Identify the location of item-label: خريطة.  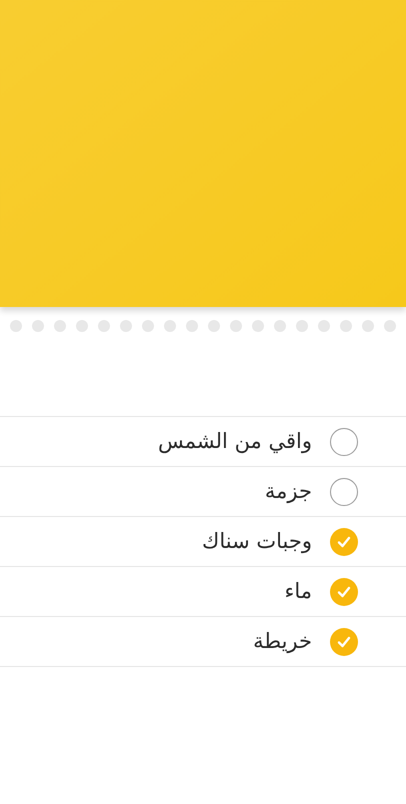
(282, 642).